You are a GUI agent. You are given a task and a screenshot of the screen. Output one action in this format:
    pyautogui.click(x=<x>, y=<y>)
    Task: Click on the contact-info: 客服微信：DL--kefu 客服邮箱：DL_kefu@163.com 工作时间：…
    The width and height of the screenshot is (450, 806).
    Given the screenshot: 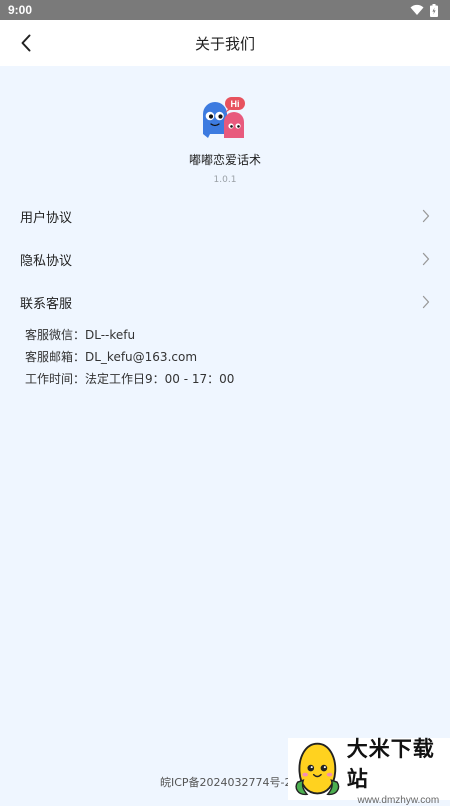 What is the action you would take?
    pyautogui.click(x=129, y=357)
    